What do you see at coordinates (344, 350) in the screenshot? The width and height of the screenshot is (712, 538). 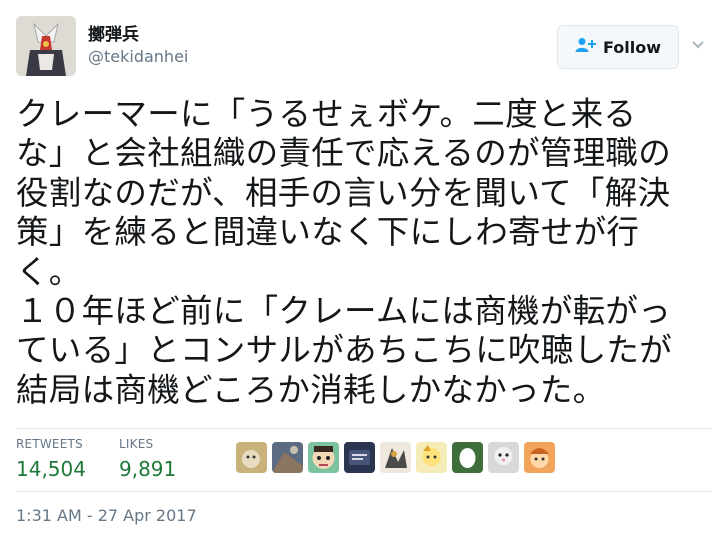 I see `tweet-line: ている」とコンサルがあちこちに吹聴したが` at bounding box center [344, 350].